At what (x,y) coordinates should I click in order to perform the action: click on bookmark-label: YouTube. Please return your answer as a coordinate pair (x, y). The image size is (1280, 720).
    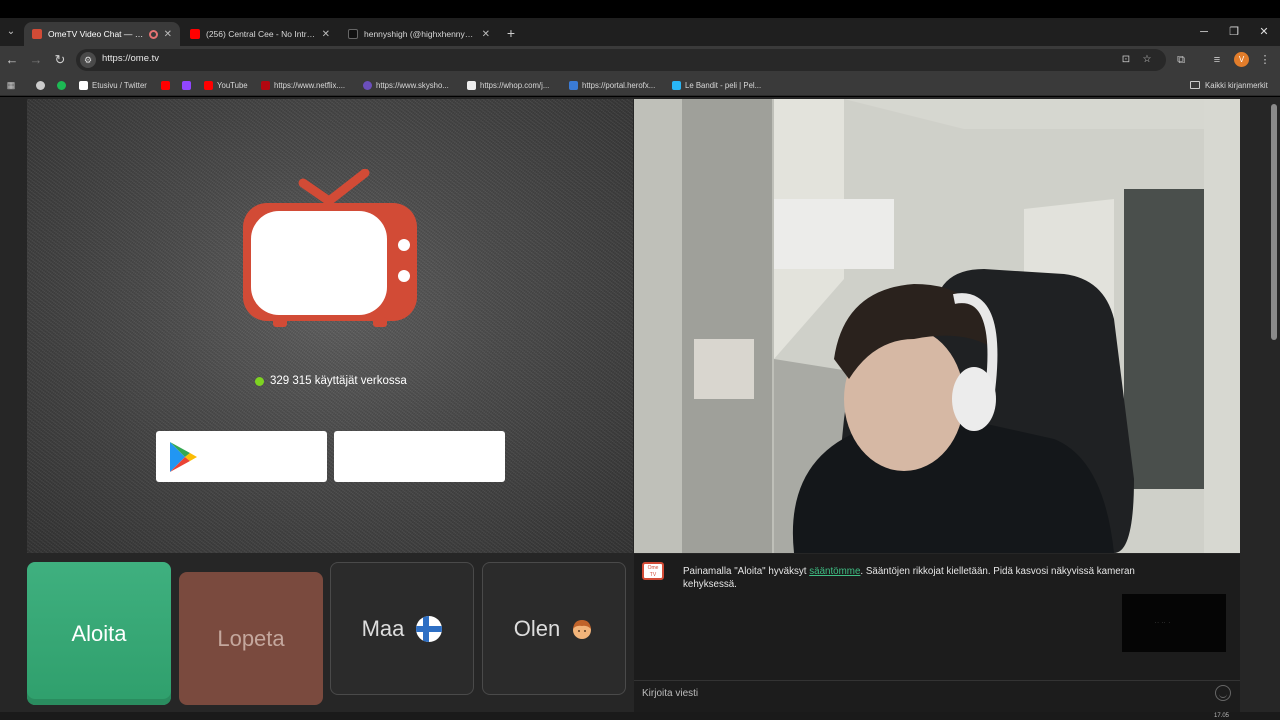
    Looking at the image, I should click on (232, 85).